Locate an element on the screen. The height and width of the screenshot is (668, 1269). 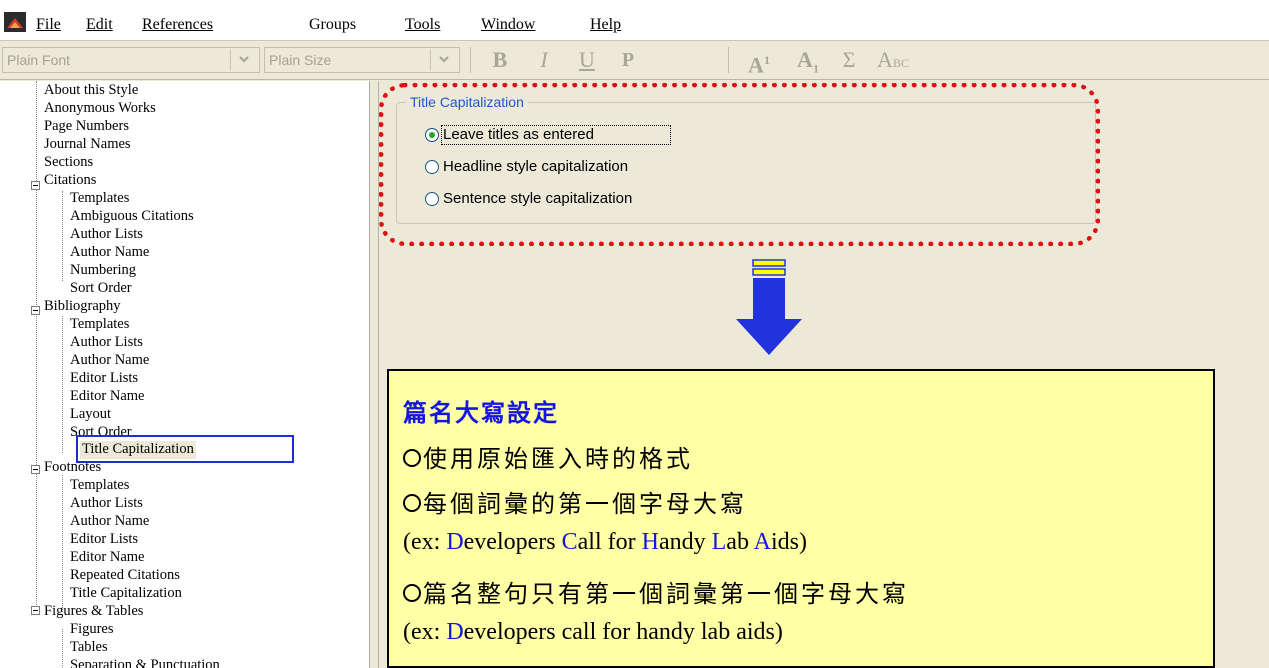
tree-item-label: Anonymous Works is located at coordinates (100, 108).